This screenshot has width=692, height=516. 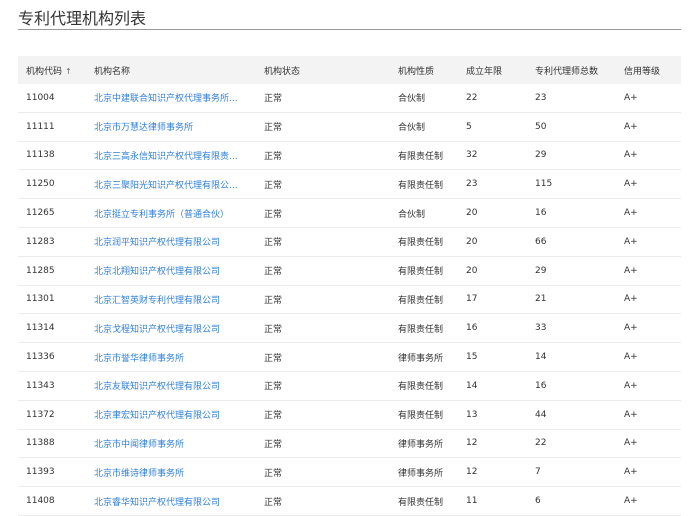 What do you see at coordinates (472, 357) in the screenshot?
I see `cell-years: 15` at bounding box center [472, 357].